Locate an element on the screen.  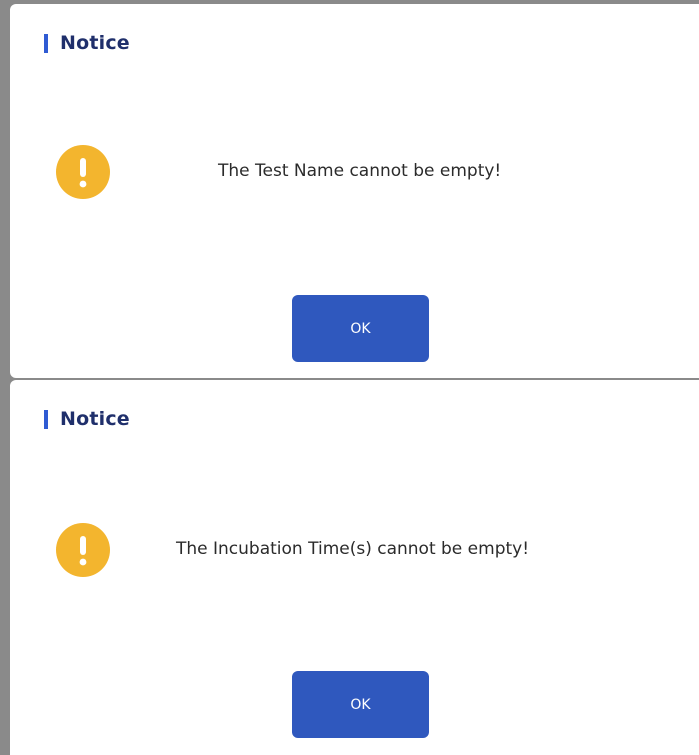
dialog-message: The Incubation Time(s) cannot be empty! is located at coordinates (353, 549).